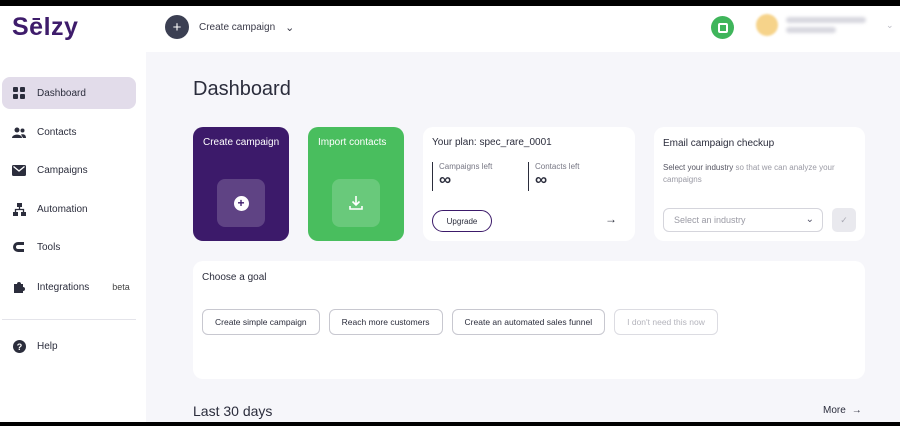 This screenshot has height=426, width=900. What do you see at coordinates (63, 287) in the screenshot?
I see `sidebar-item-label: Integrations` at bounding box center [63, 287].